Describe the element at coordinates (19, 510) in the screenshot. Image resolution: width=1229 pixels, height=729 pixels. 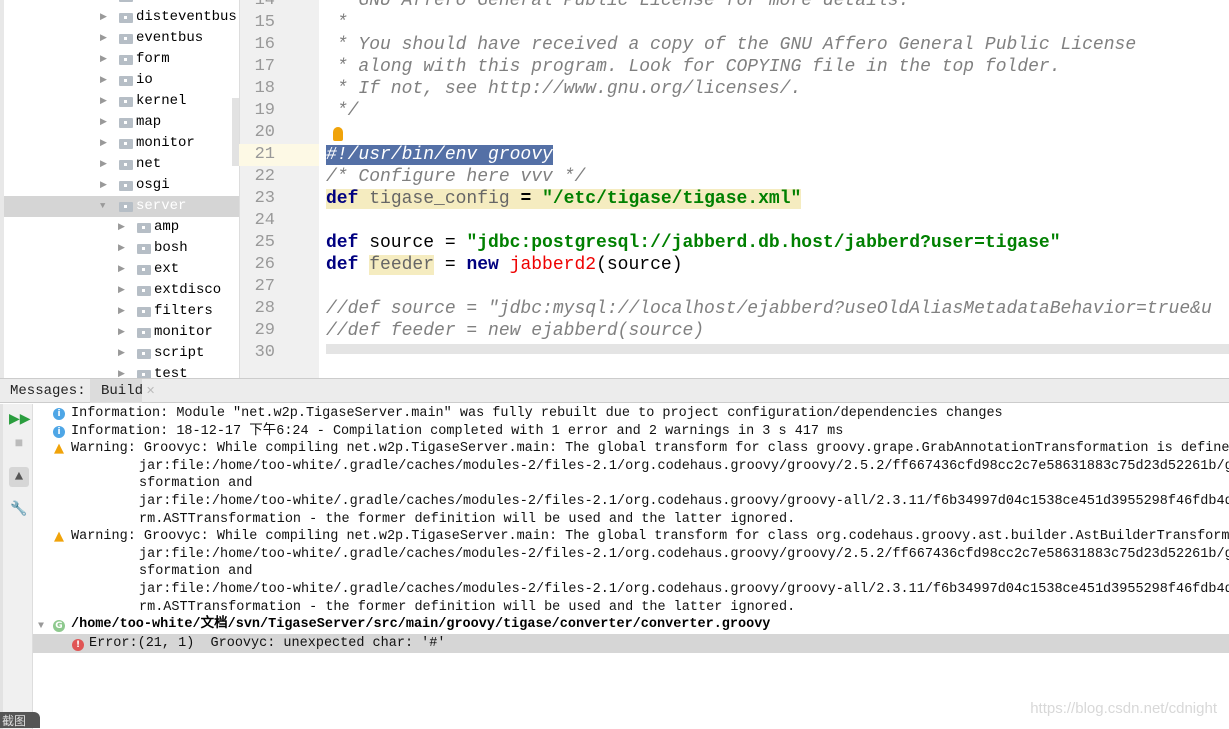
I see `wrench-icon: 🔧` at that location.